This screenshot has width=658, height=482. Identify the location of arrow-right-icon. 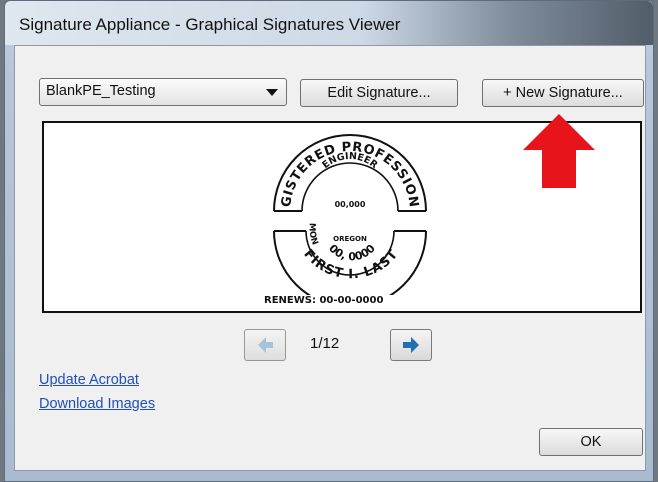
(411, 345).